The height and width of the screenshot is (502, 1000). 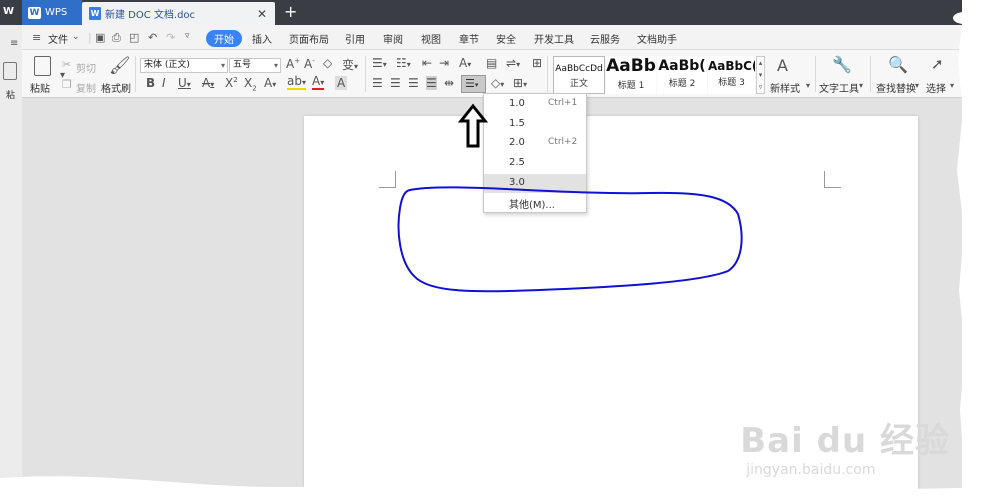 I want to click on find-replace-button: 查找替换, so click(x=896, y=87).